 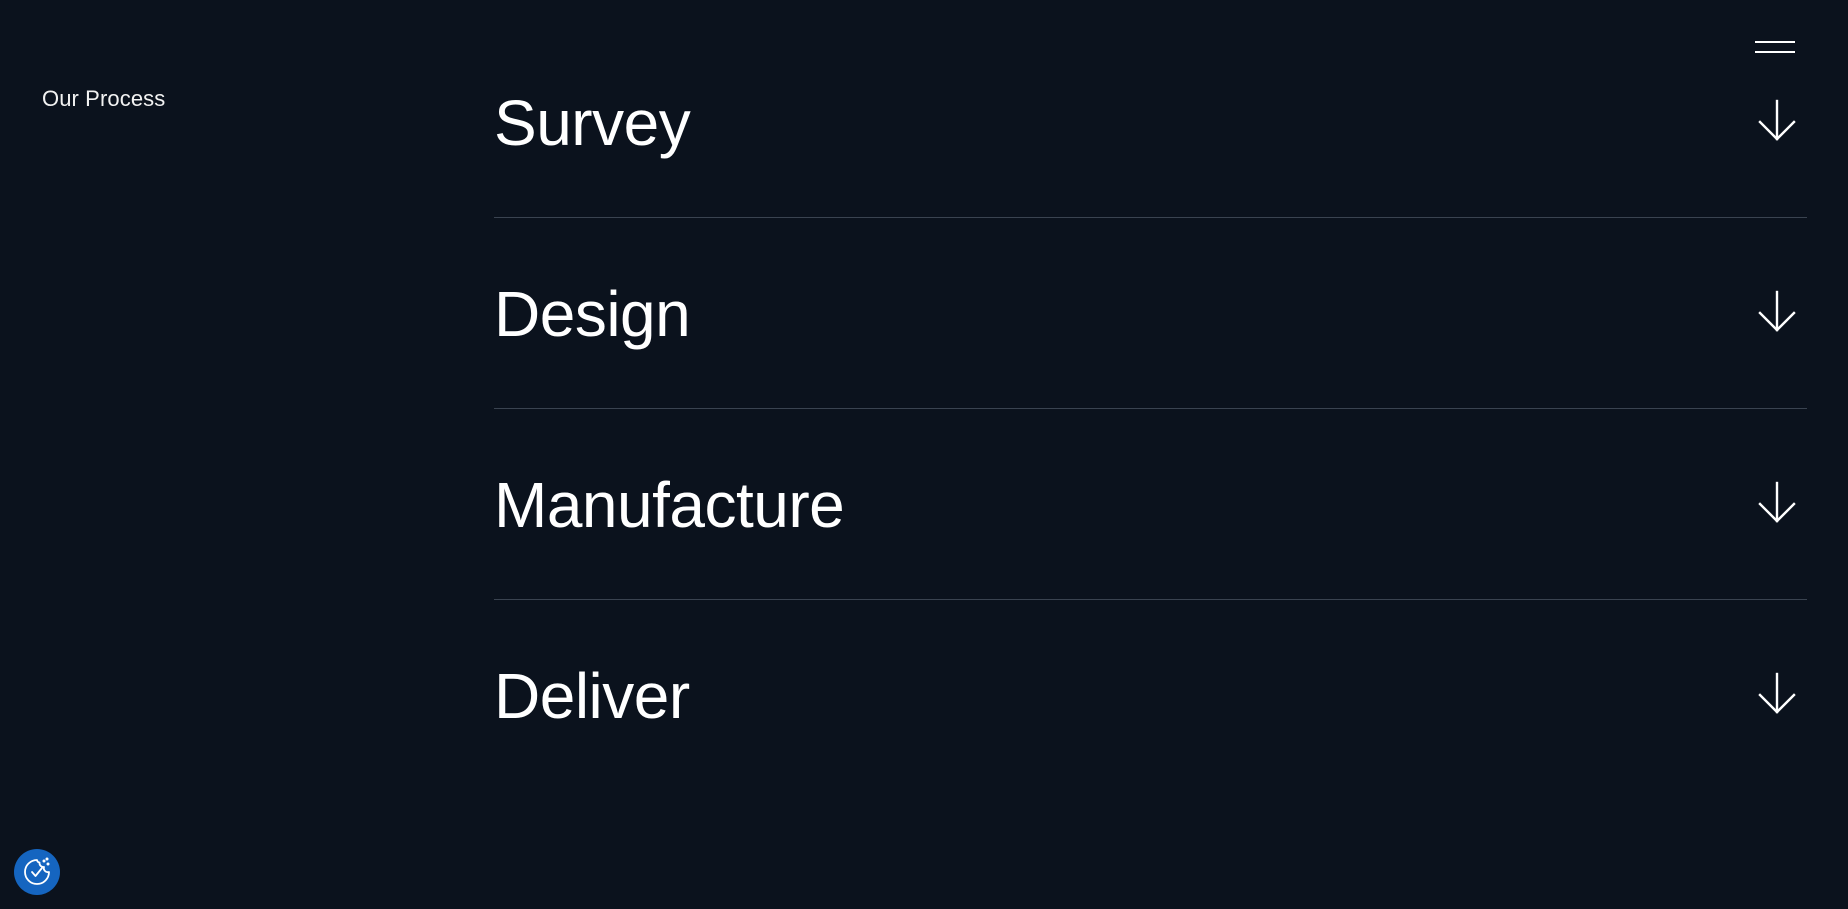 What do you see at coordinates (1150, 313) in the screenshot?
I see `accordion-item-design: Design` at bounding box center [1150, 313].